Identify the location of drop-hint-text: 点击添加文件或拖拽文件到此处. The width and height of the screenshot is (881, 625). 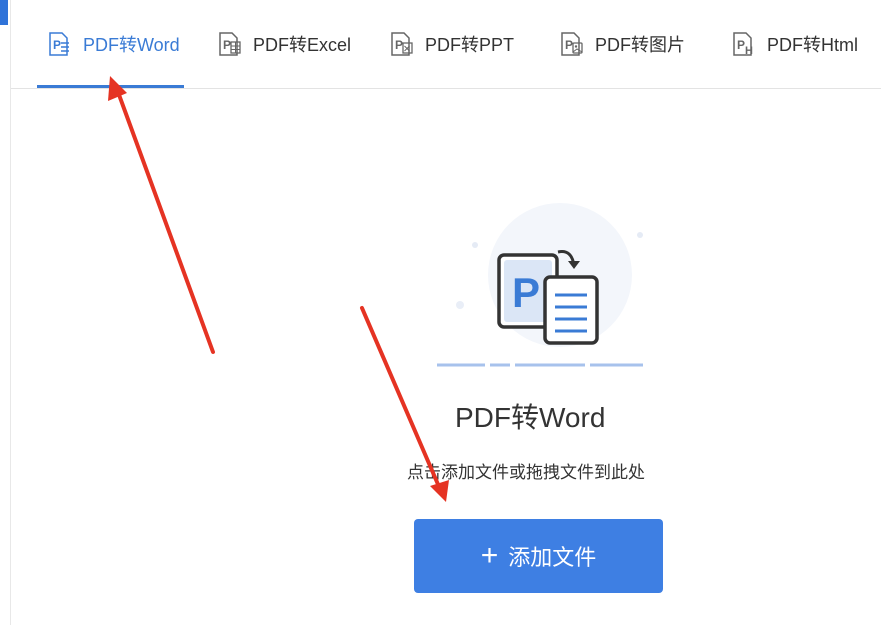
(526, 472).